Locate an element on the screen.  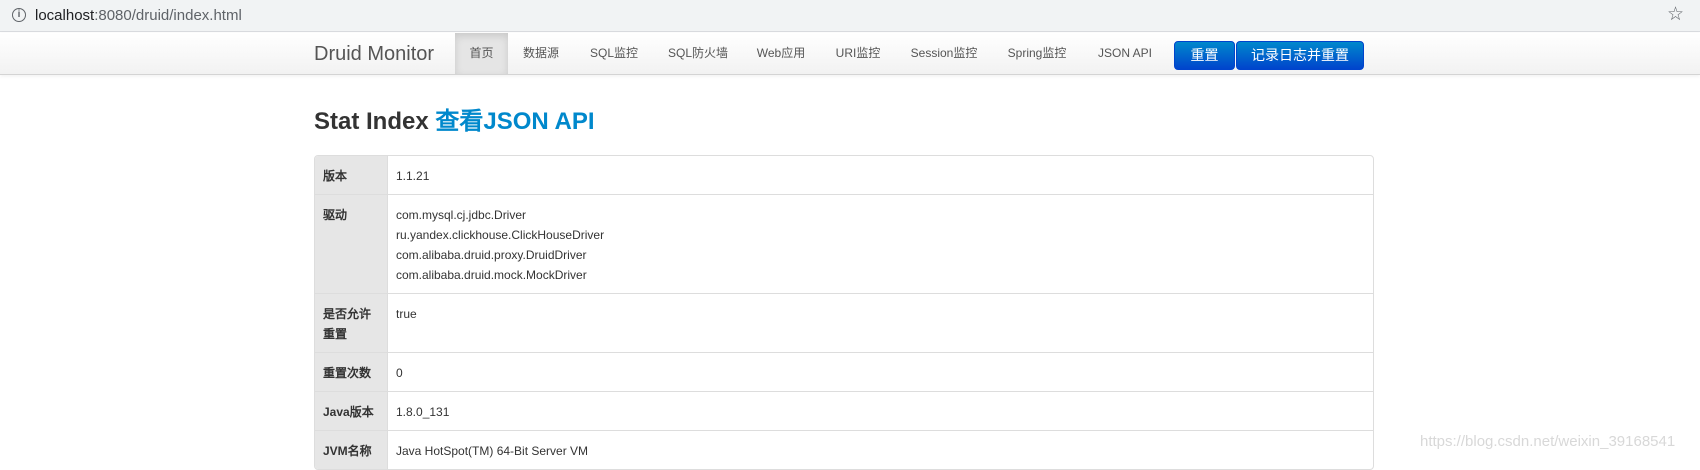
row-key: 是否允许重置 is located at coordinates (351, 322).